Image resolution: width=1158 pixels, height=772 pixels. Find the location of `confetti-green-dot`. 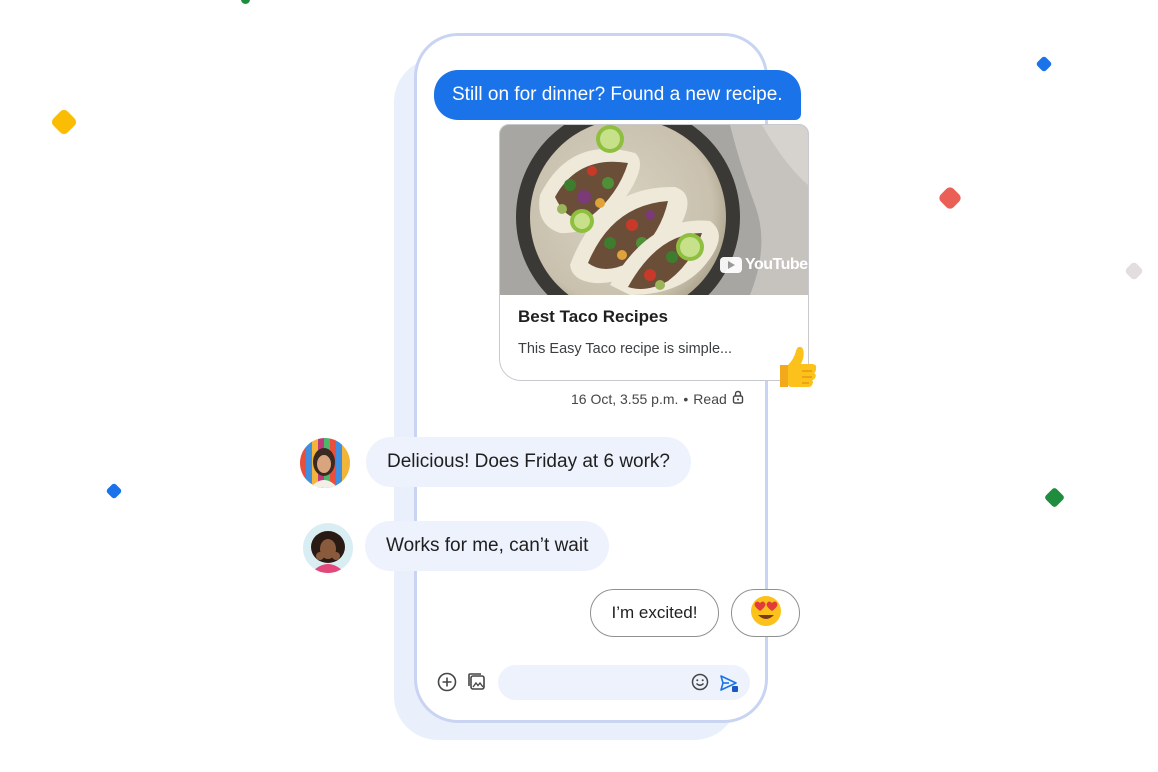

confetti-green-dot is located at coordinates (245, 2).